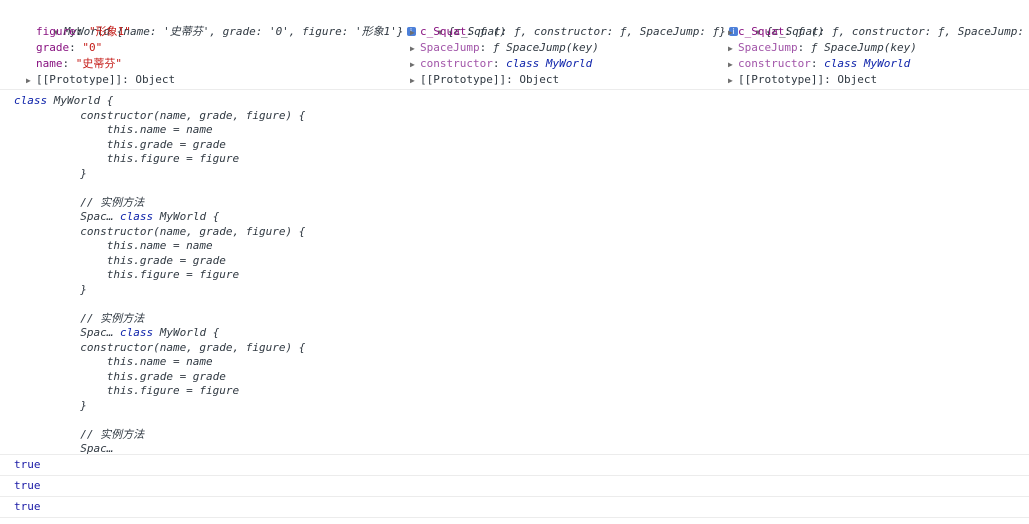  What do you see at coordinates (79, 63) in the screenshot?
I see `prop-name: name: "史蒂芬"` at bounding box center [79, 63].